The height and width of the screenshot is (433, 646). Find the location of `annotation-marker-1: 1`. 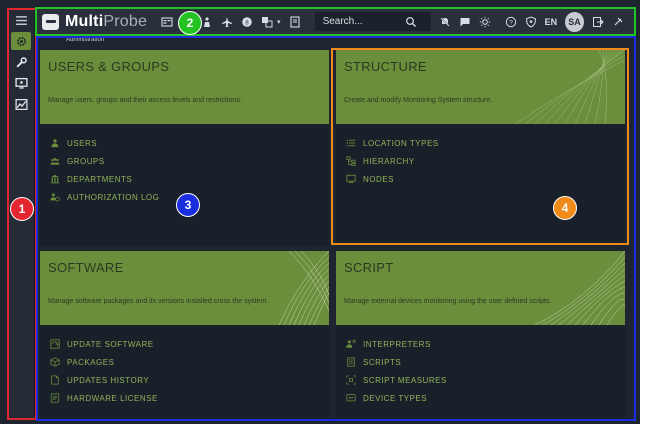

annotation-marker-1: 1 is located at coordinates (22, 209).